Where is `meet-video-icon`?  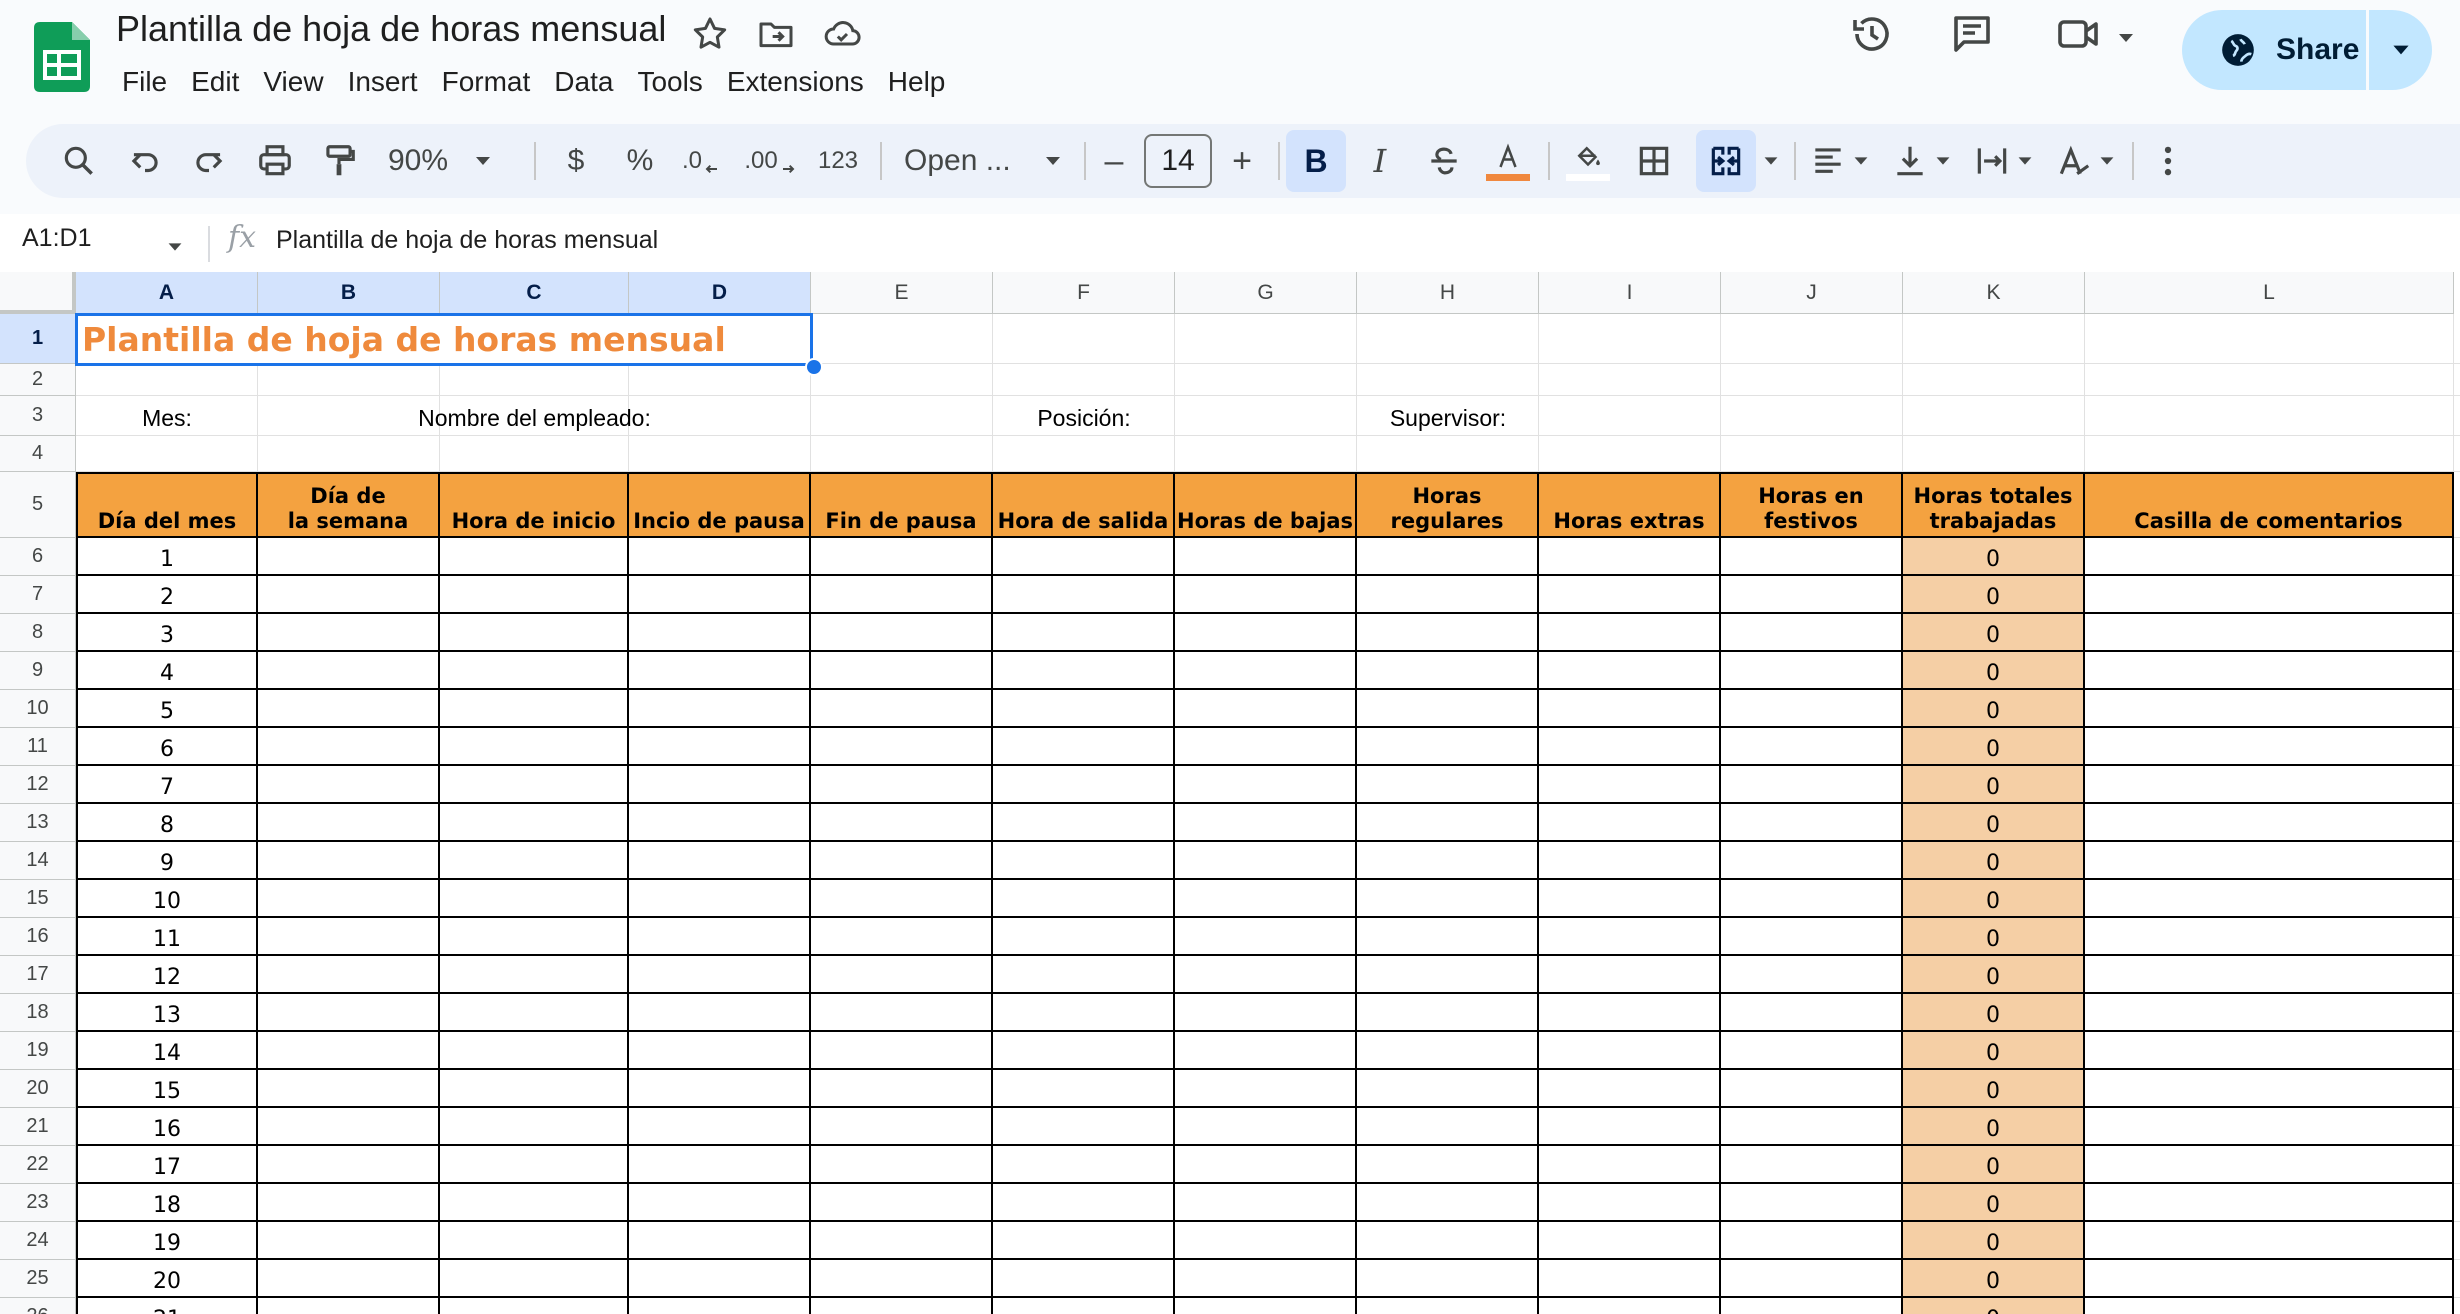 meet-video-icon is located at coordinates (2078, 36).